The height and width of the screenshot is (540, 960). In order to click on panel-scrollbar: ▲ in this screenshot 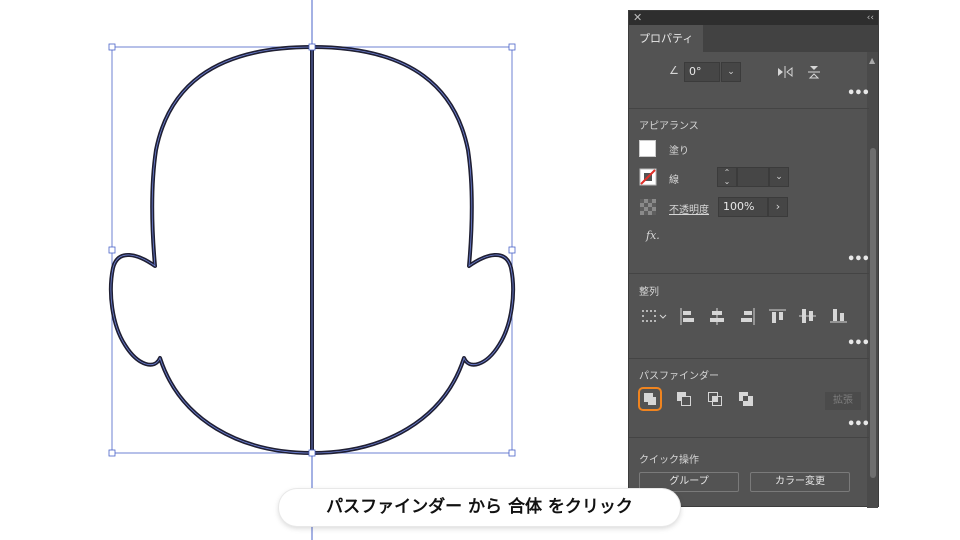, I will do `click(872, 280)`.